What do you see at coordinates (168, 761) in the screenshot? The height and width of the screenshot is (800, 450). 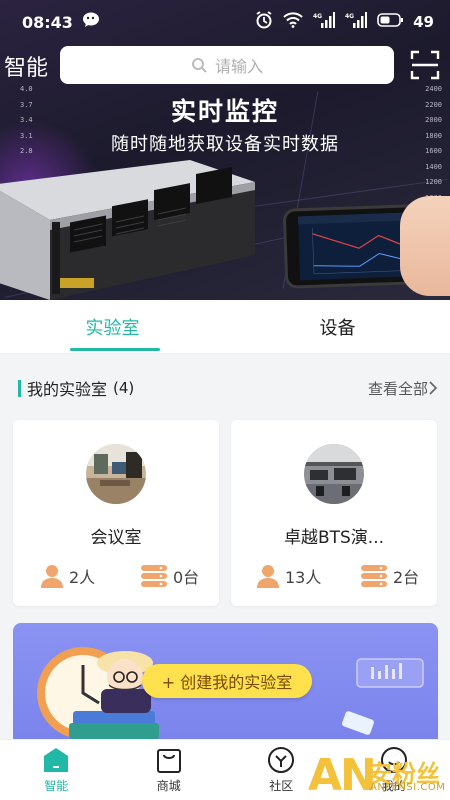 I see `shopping-bag-icon` at bounding box center [168, 761].